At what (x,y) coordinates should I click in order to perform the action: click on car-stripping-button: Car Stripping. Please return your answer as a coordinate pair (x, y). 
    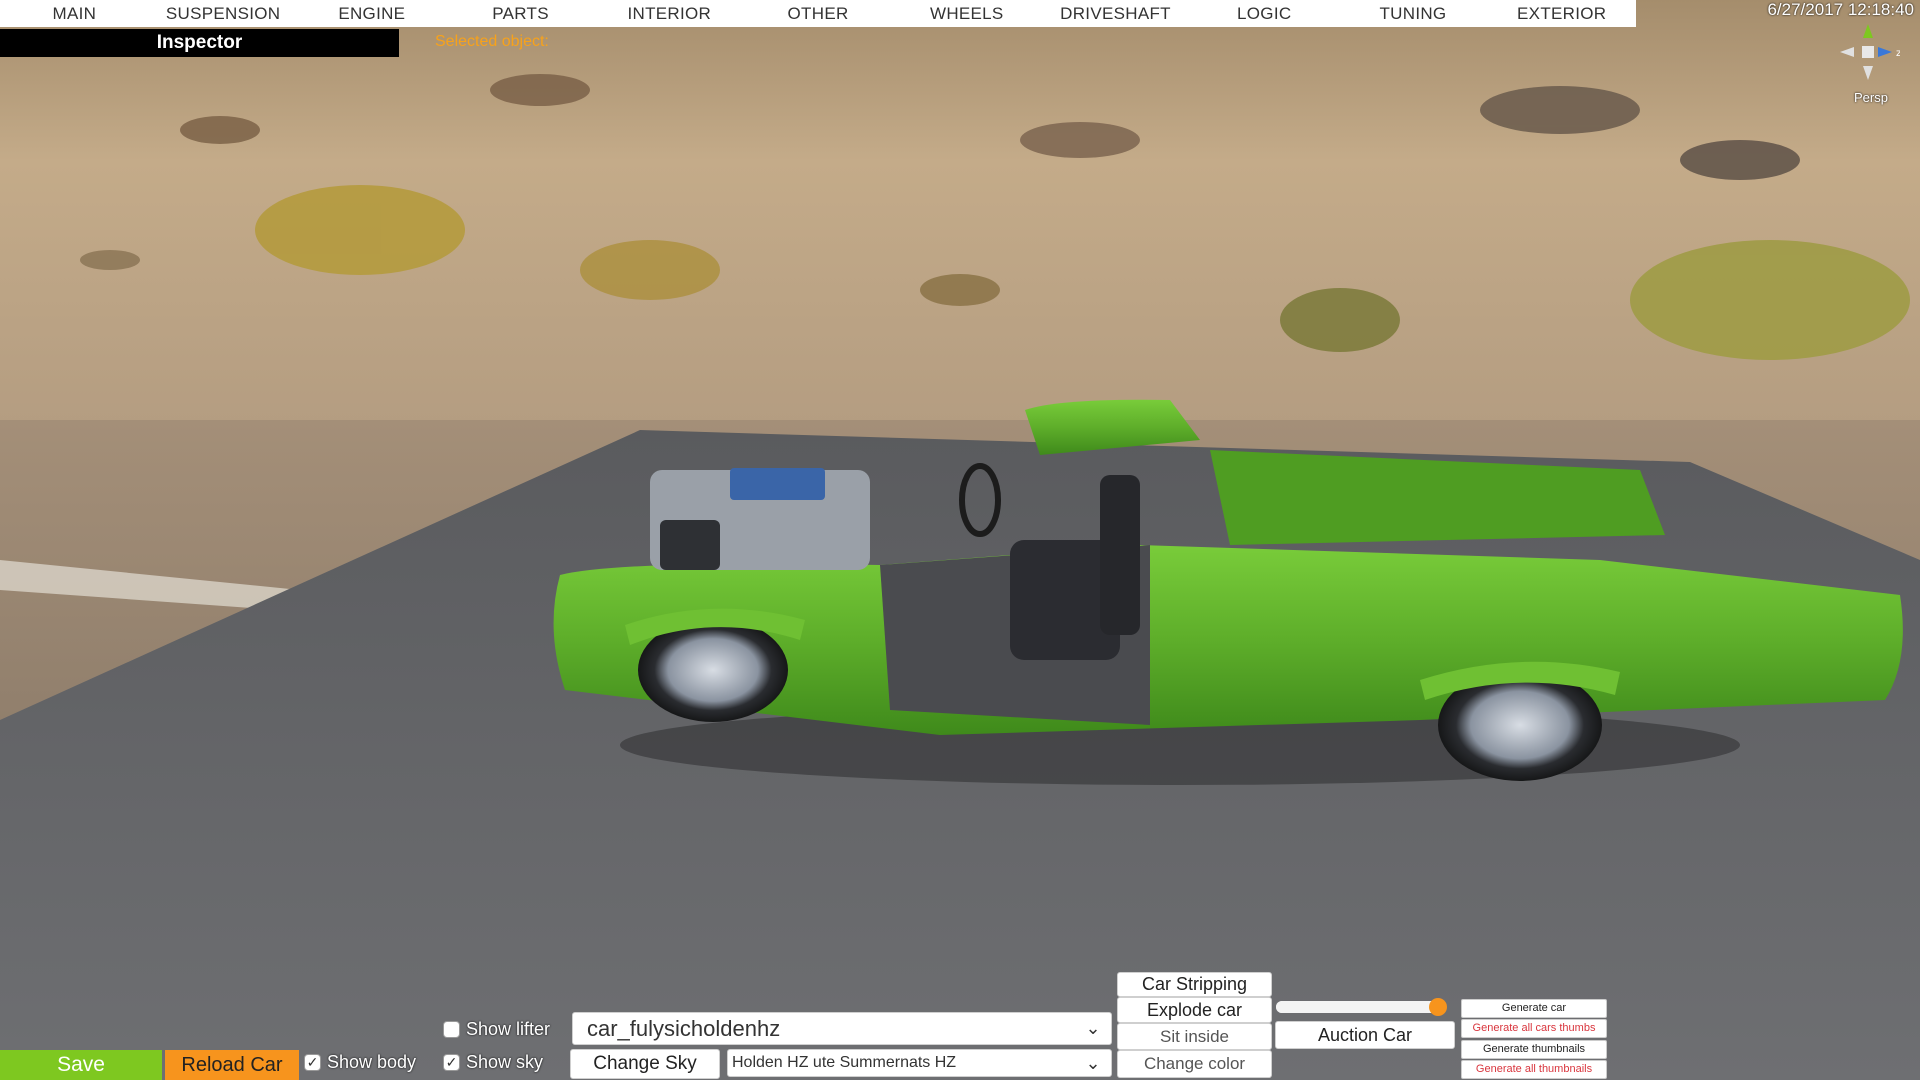
    Looking at the image, I should click on (1194, 984).